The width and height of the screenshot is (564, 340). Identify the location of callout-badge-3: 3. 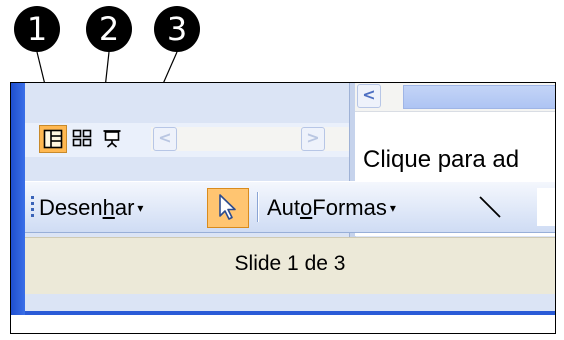
(177, 29).